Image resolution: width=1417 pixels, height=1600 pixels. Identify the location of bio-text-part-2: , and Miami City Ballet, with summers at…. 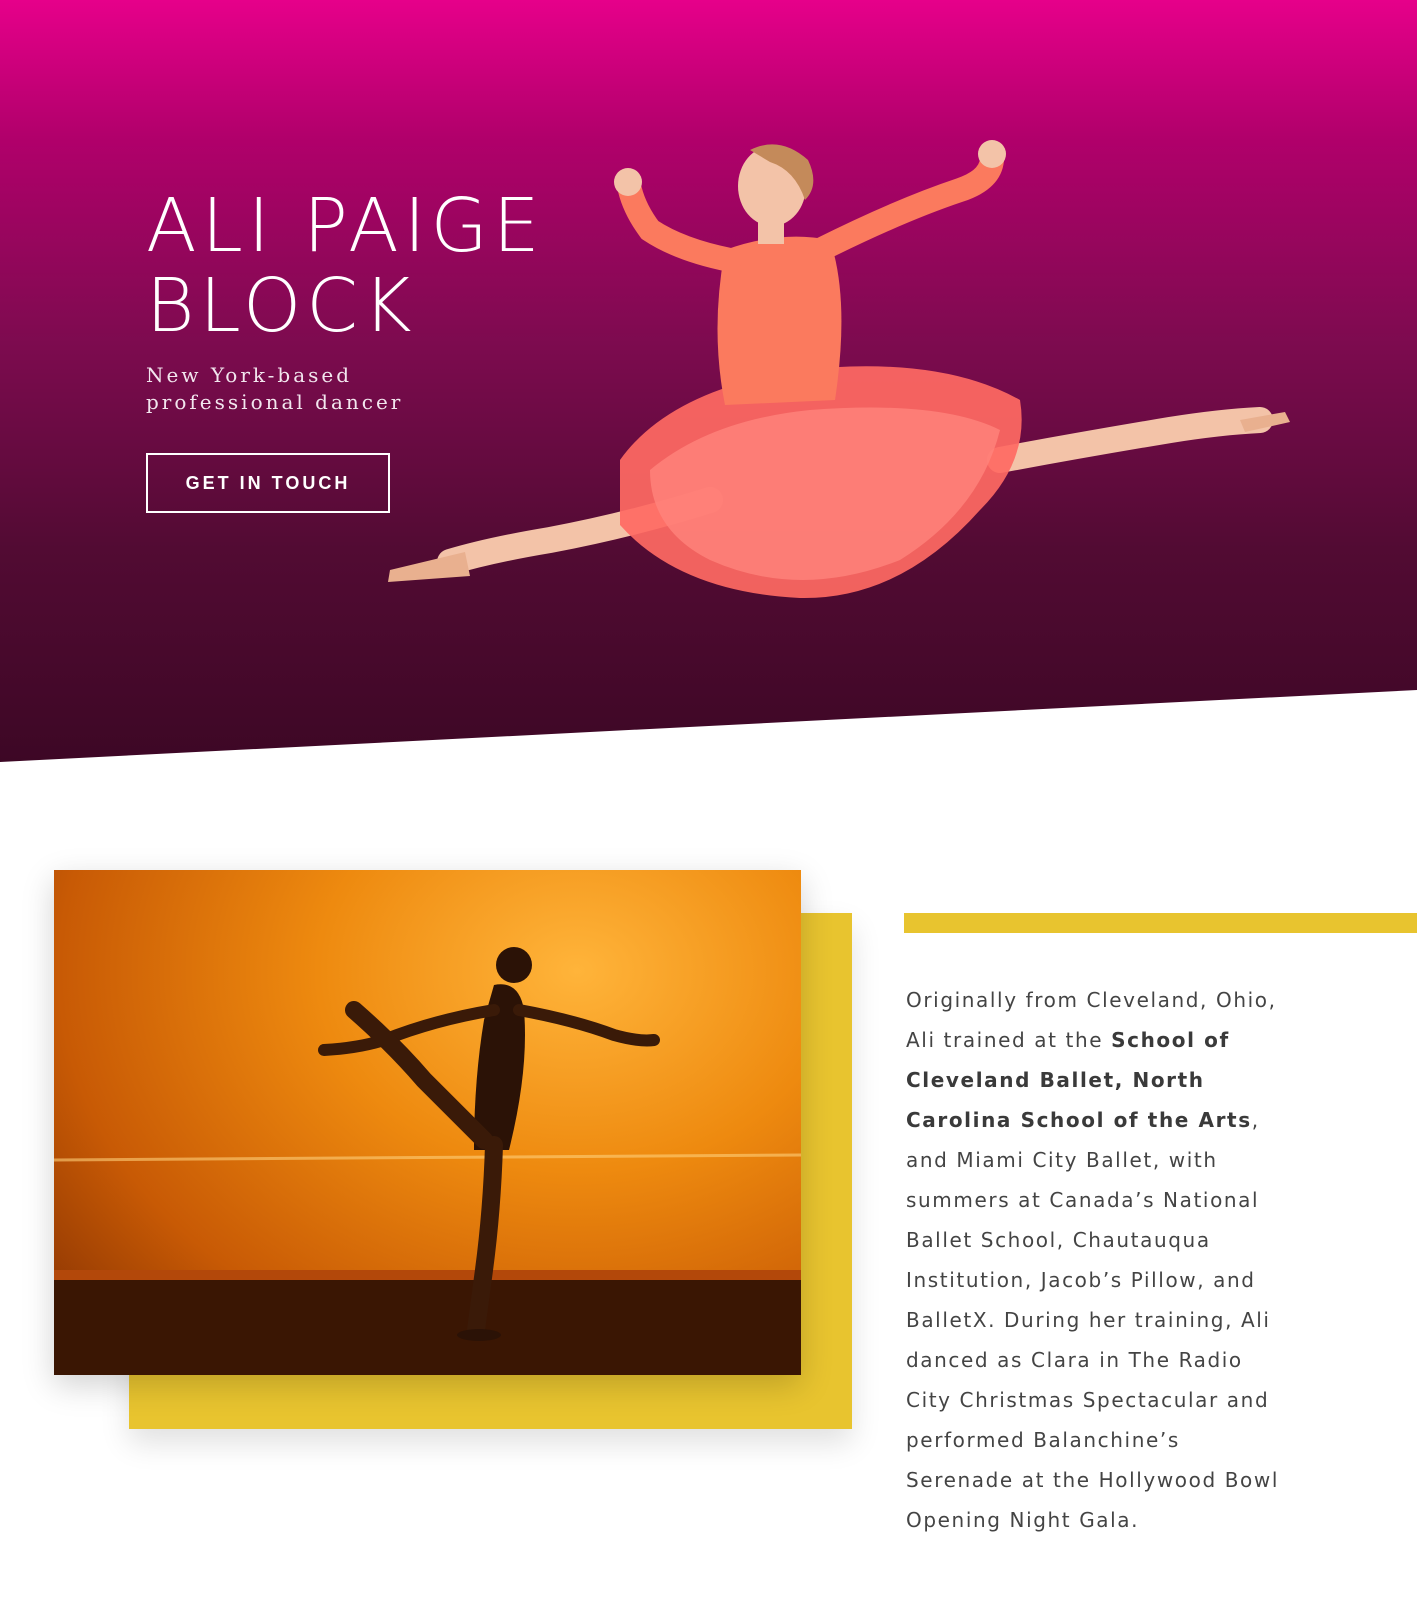
(1092, 1320).